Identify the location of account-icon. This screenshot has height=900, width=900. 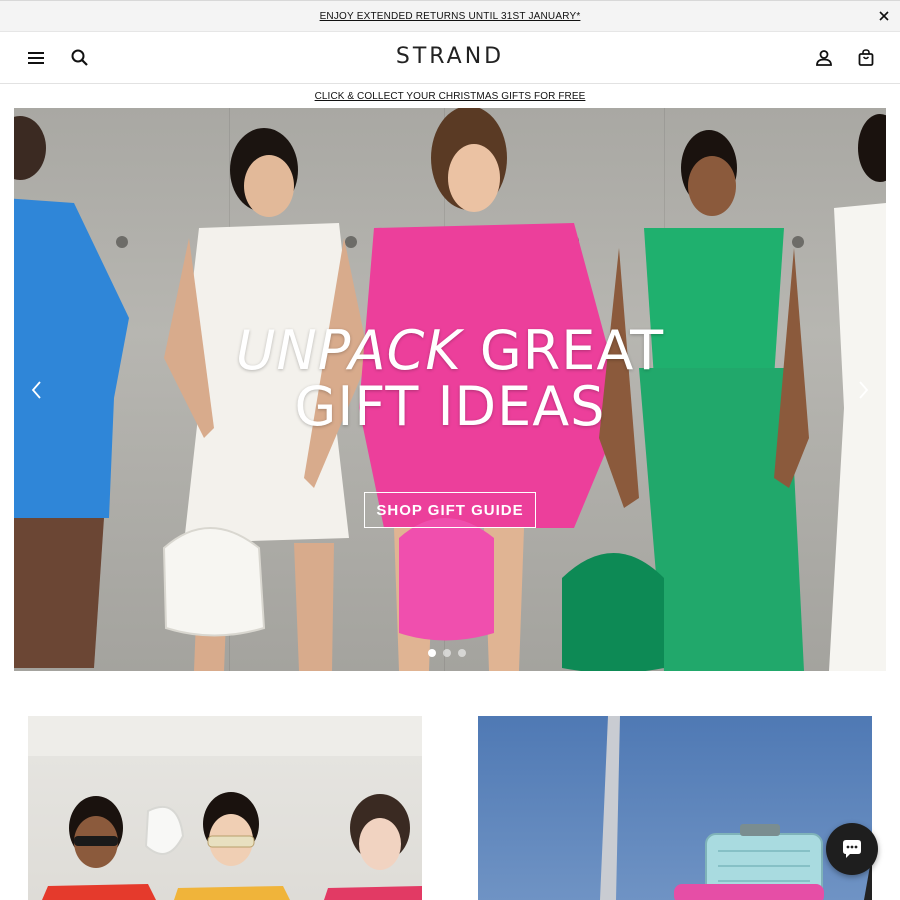
(824, 58).